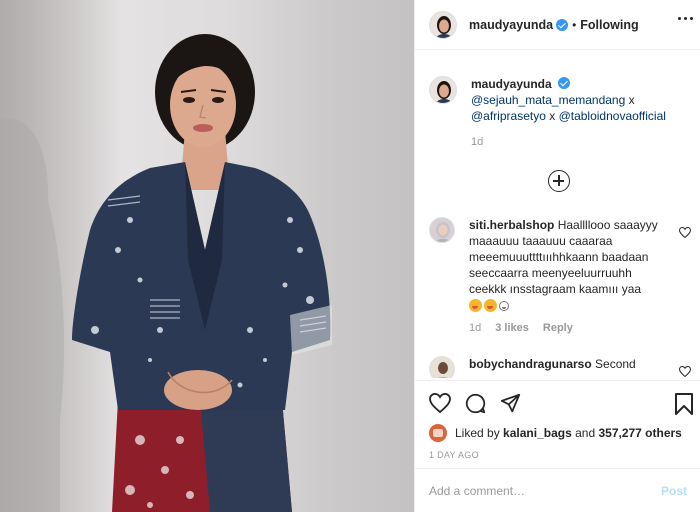 The image size is (700, 512). Describe the element at coordinates (440, 403) in the screenshot. I see `like-heart-icon` at that location.